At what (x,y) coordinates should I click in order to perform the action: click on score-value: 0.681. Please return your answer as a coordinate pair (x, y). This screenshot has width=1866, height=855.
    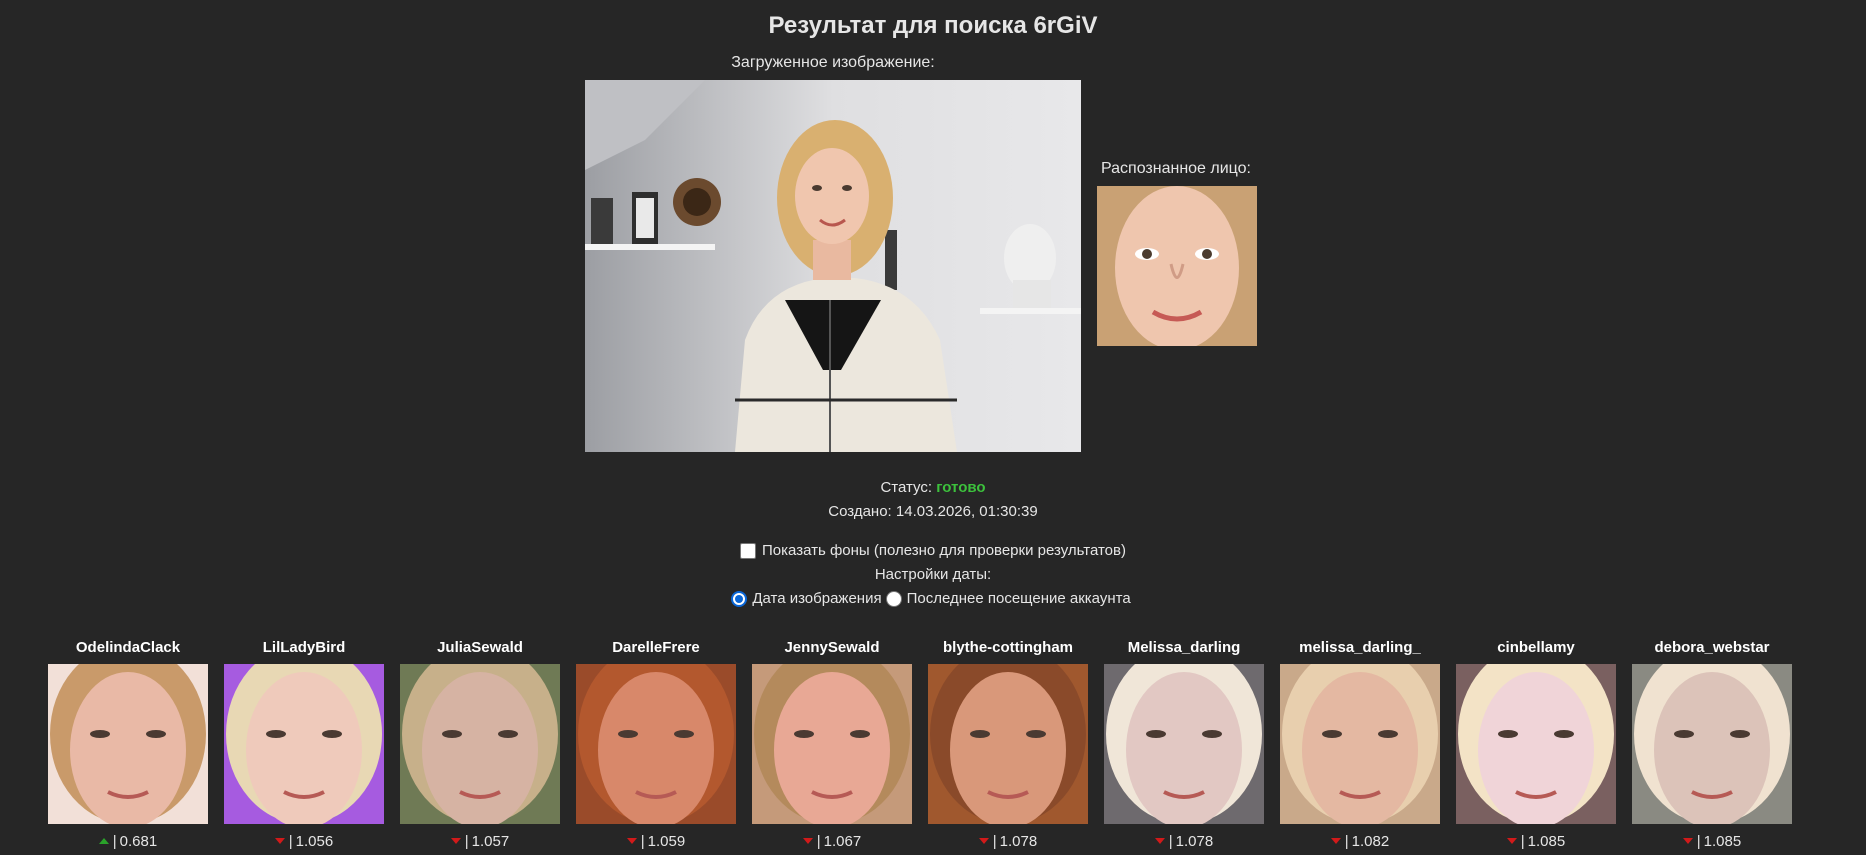
    Looking at the image, I should click on (138, 841).